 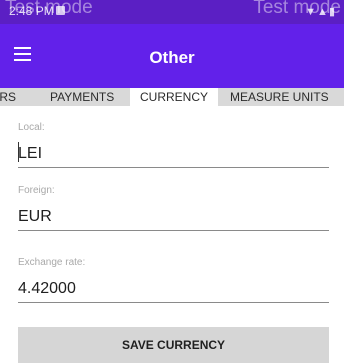 I want to click on foreign-currency-field: Foreign:, so click(x=173, y=208).